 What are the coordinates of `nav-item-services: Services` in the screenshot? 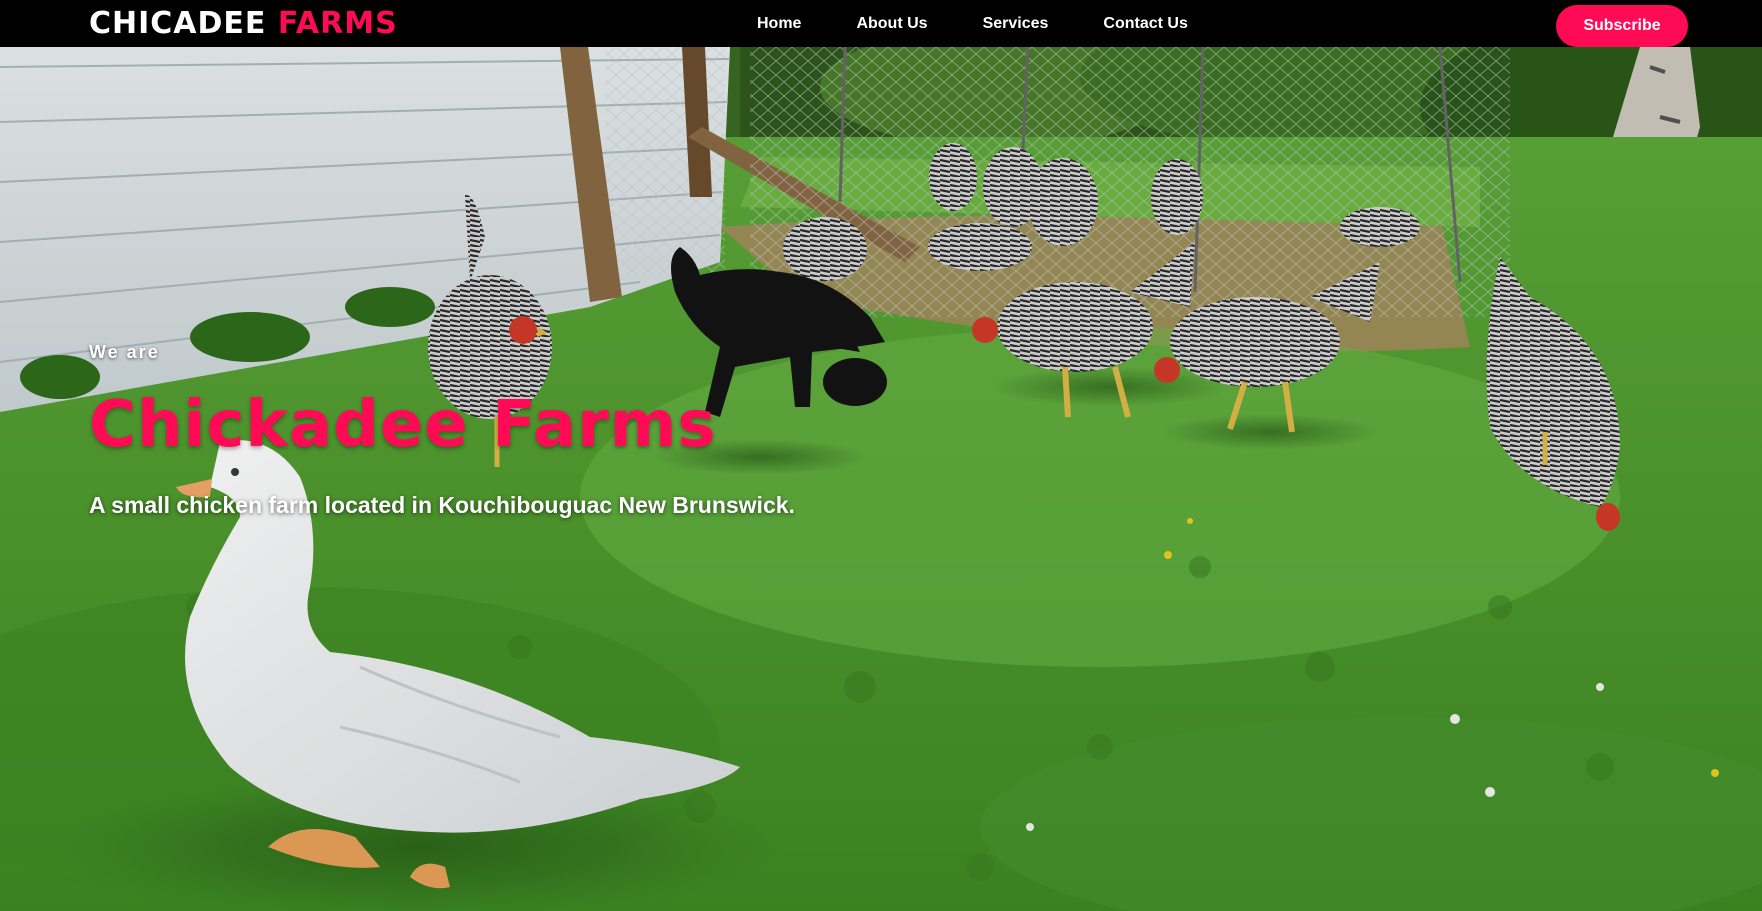 It's located at (1016, 24).